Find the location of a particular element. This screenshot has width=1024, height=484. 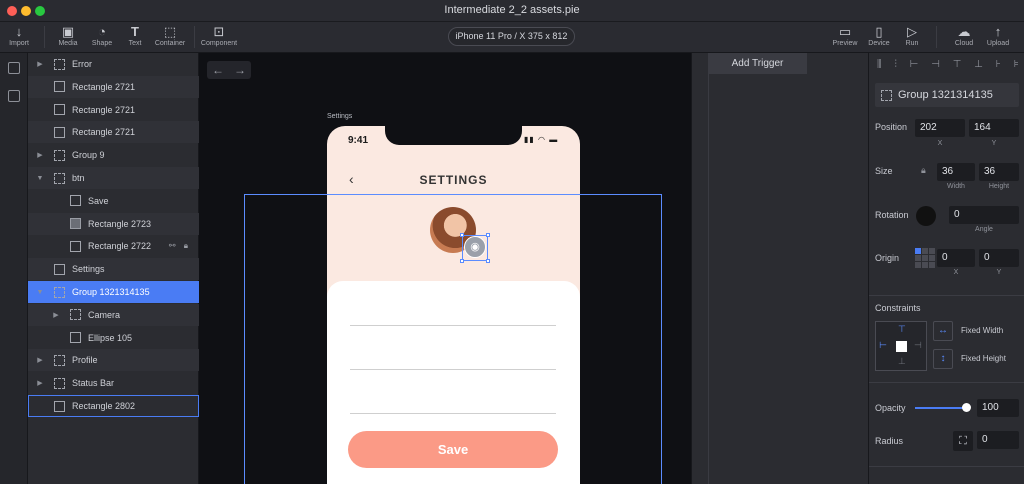

device-selector: iPhone 11 Pro / X 375 x 812 is located at coordinates (511, 36).